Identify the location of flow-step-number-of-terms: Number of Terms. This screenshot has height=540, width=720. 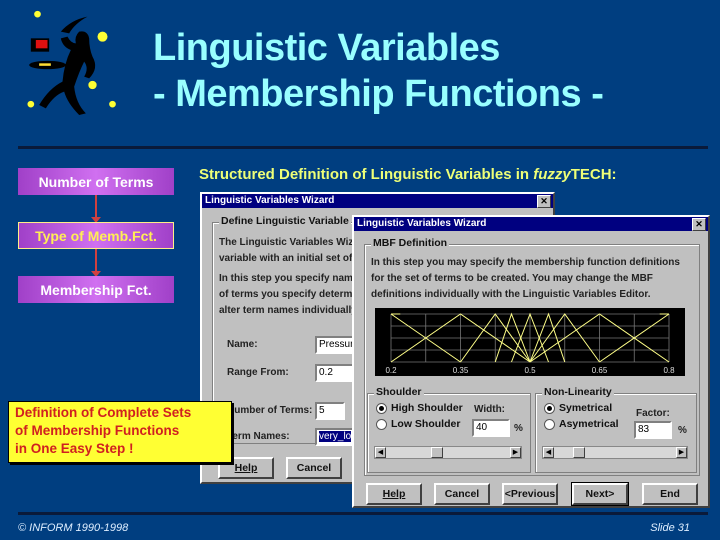
(96, 181).